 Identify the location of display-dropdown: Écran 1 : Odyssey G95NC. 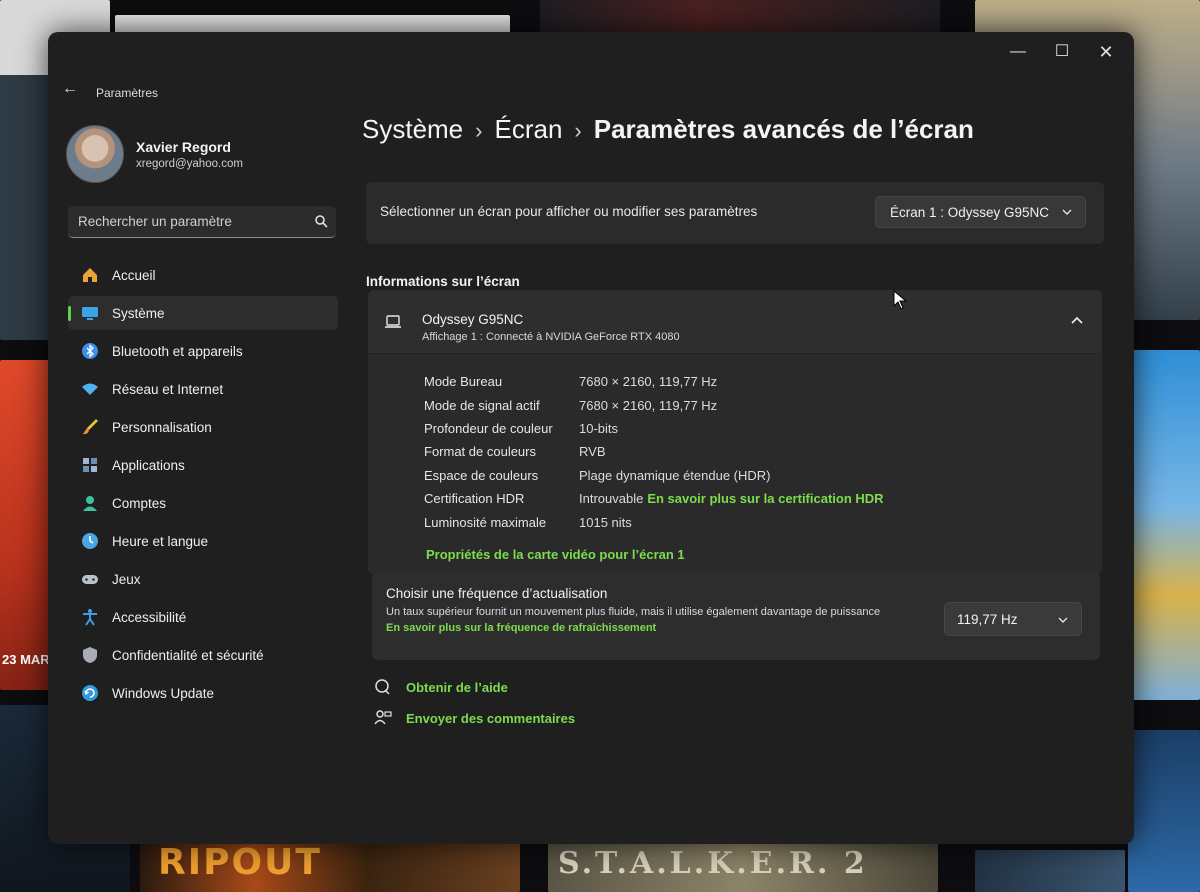
(980, 212).